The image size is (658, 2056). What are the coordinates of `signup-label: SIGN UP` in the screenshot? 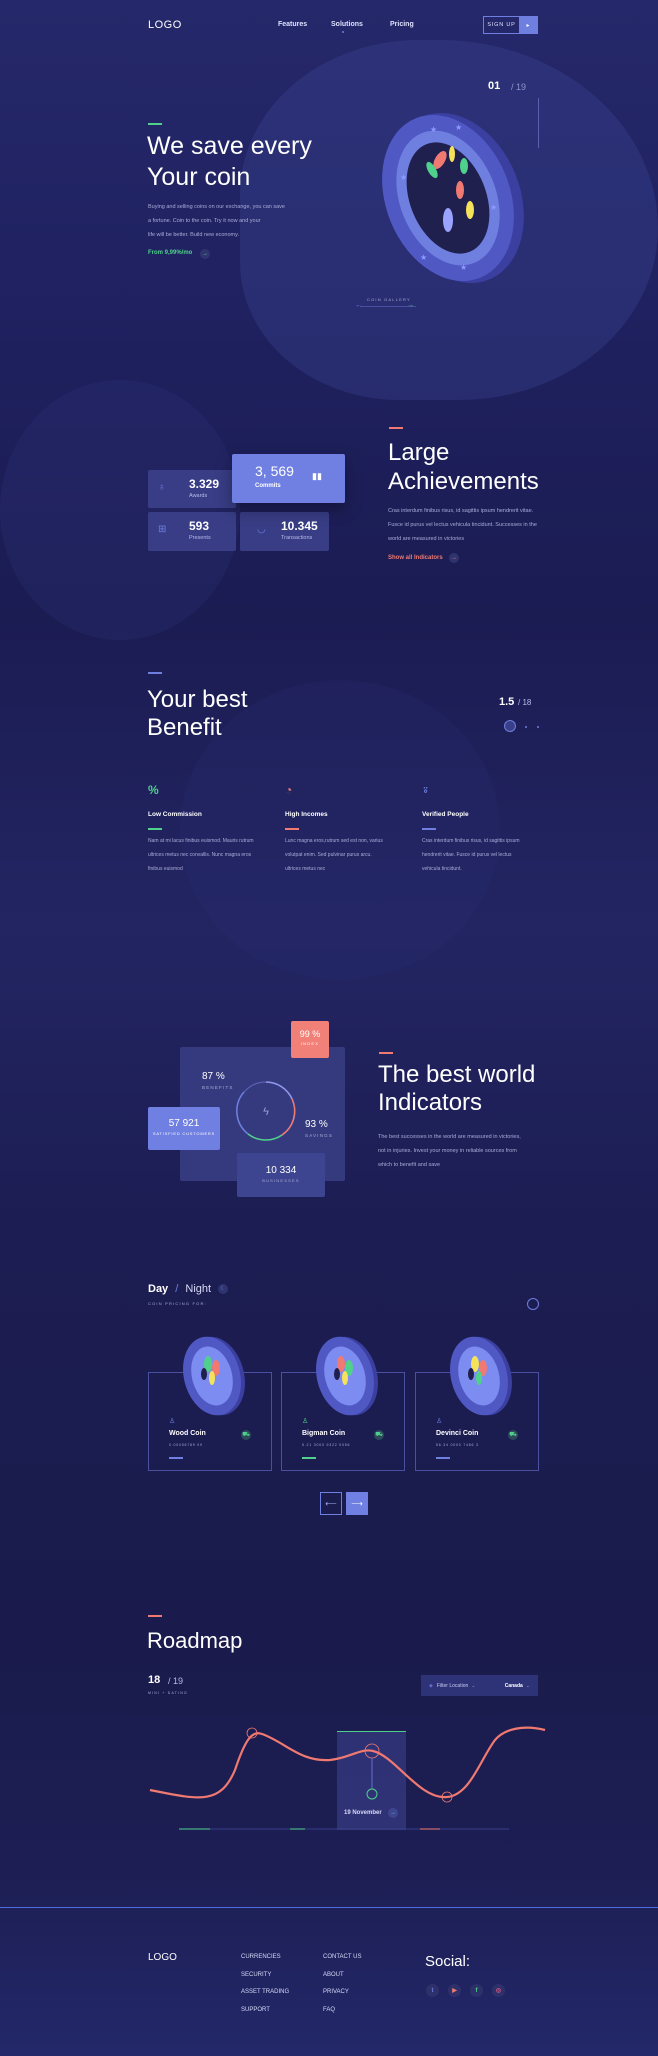 It's located at (501, 25).